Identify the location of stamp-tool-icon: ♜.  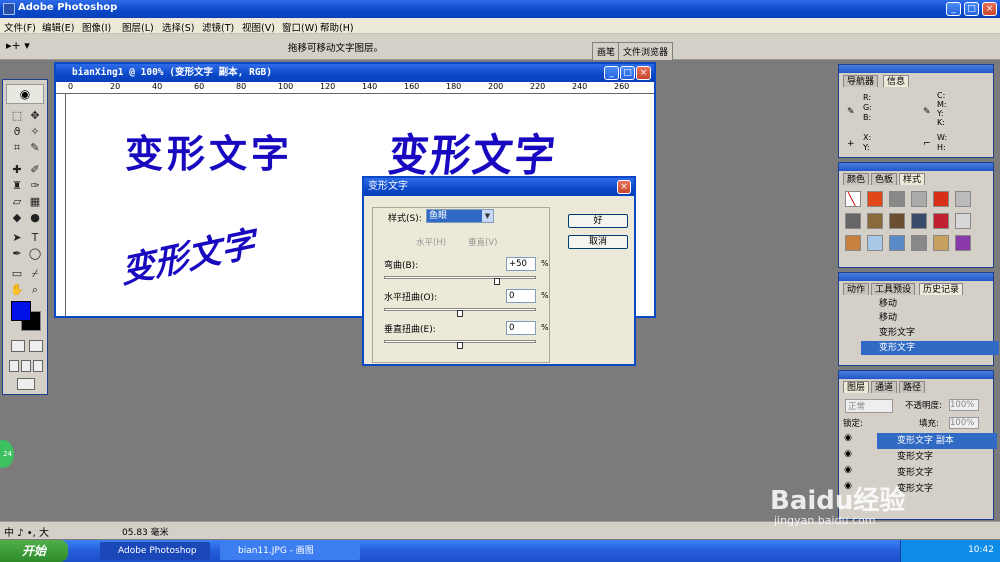
(17, 186).